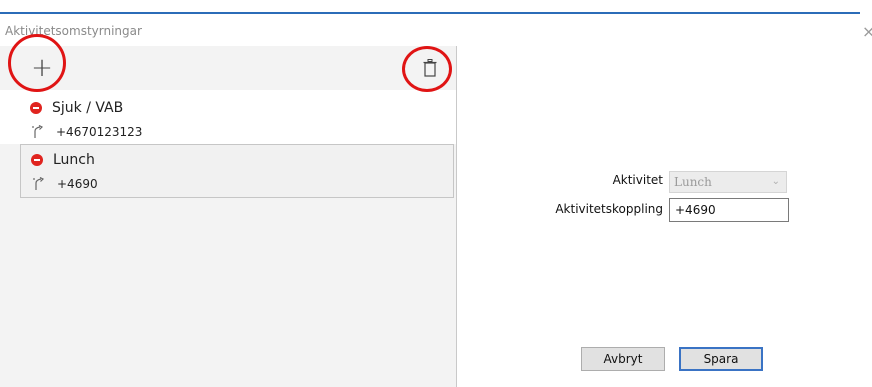 The width and height of the screenshot is (872, 387). Describe the element at coordinates (228, 117) in the screenshot. I see `list-item: Sjuk / VAB +4670123123` at that location.